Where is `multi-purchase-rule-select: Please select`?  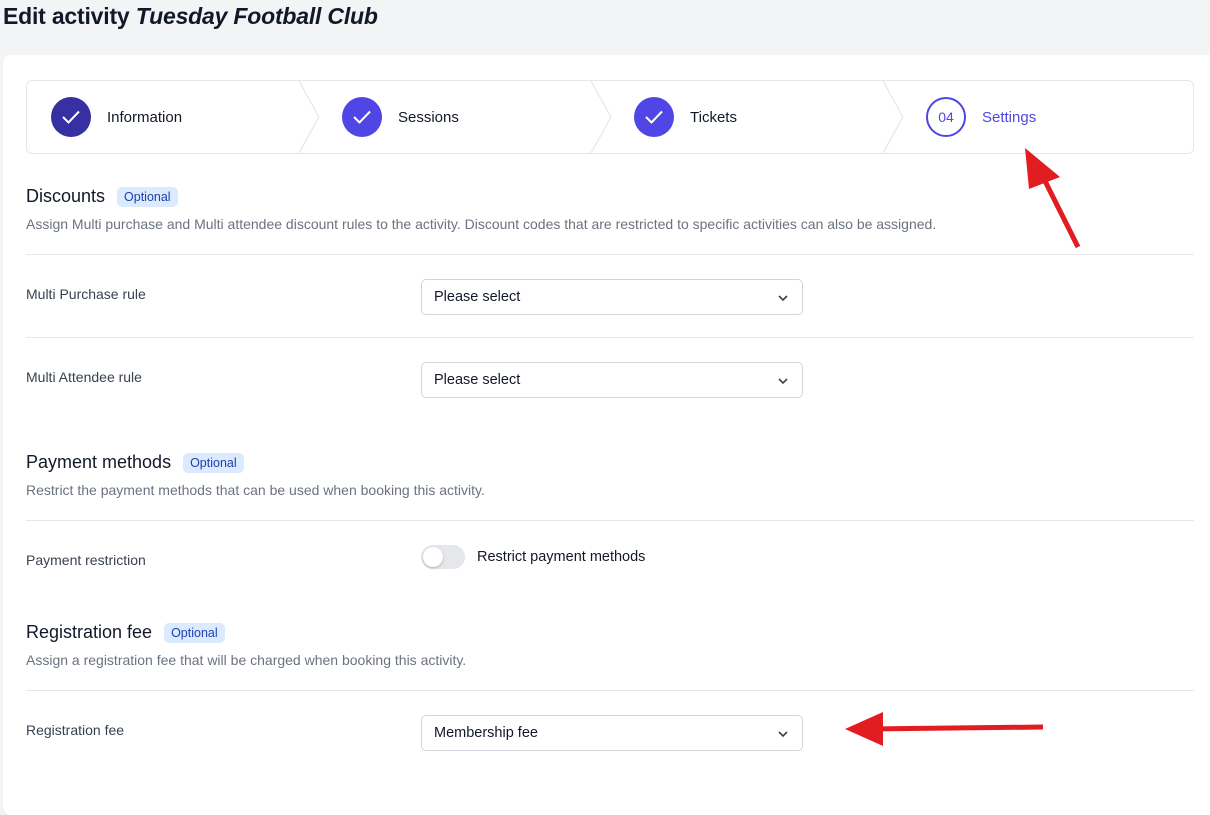 multi-purchase-rule-select: Please select is located at coordinates (612, 297).